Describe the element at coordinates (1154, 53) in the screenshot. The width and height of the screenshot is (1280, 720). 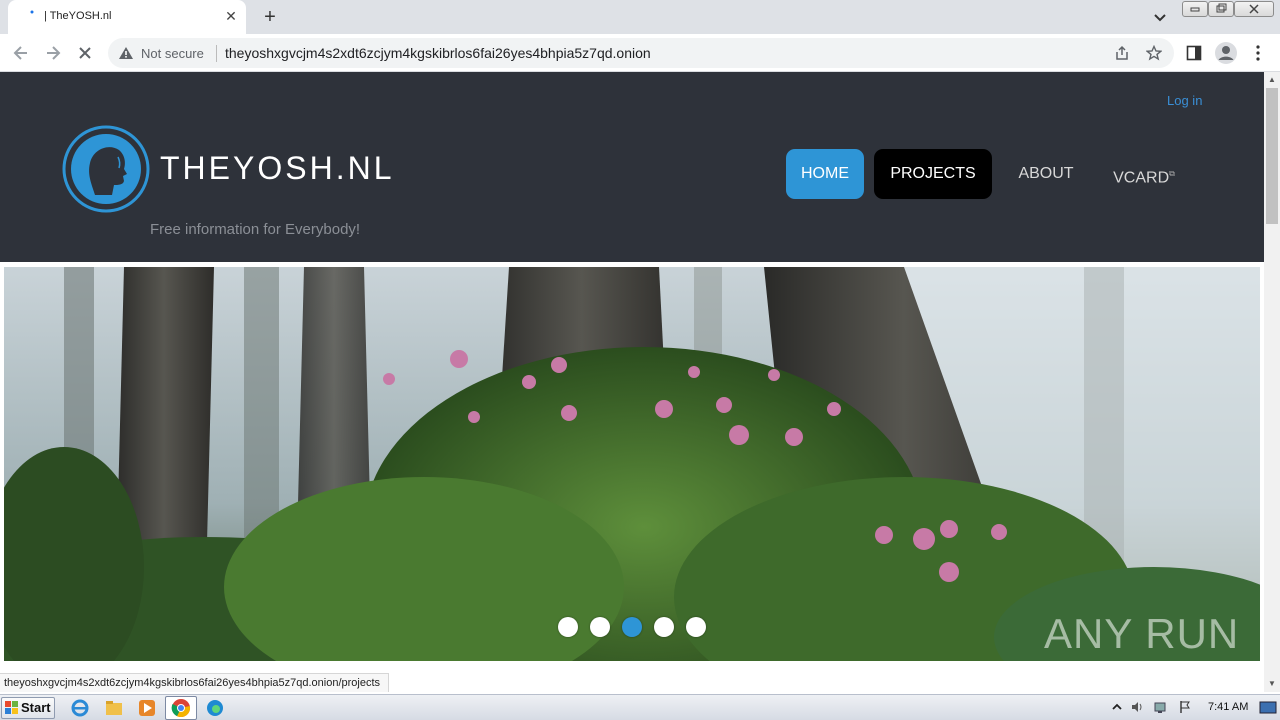
I see `bookmark-star-icon` at that location.